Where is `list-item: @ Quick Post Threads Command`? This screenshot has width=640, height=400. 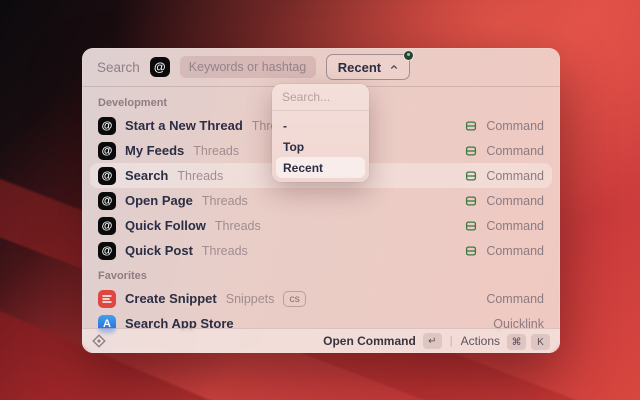 list-item: @ Quick Post Threads Command is located at coordinates (321, 250).